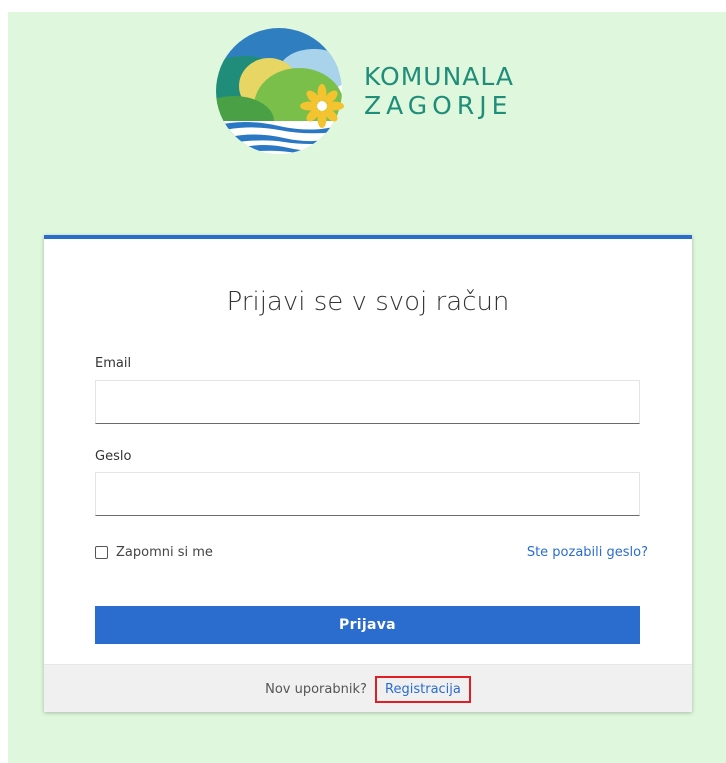 The height and width of the screenshot is (763, 726). What do you see at coordinates (439, 76) in the screenshot?
I see `brand-name-line1: KOMUNALA` at bounding box center [439, 76].